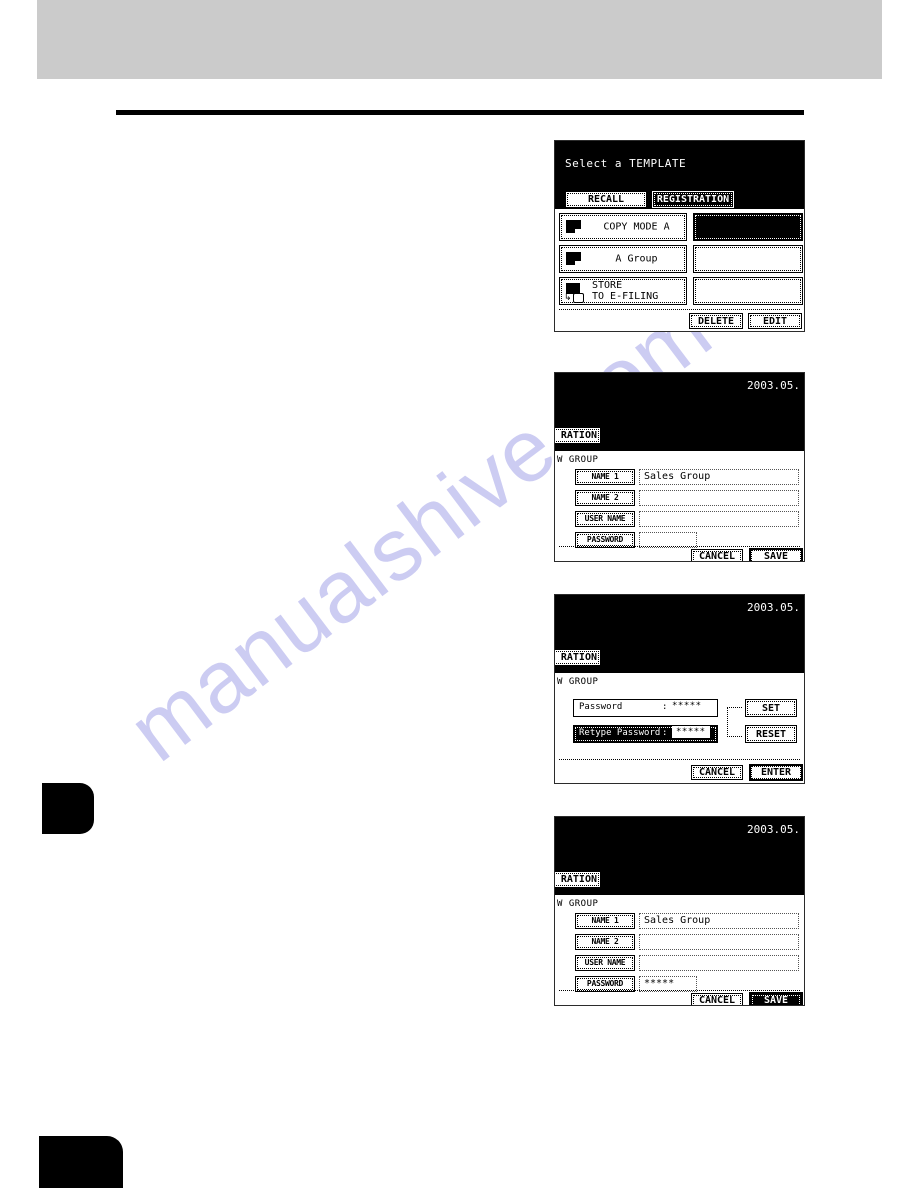  I want to click on retype-password-value: *****, so click(691, 732).